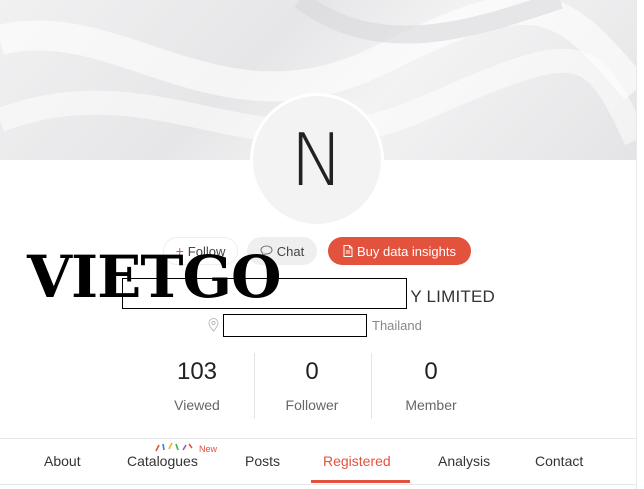 The image size is (644, 489). I want to click on stat-label: Follower, so click(312, 405).